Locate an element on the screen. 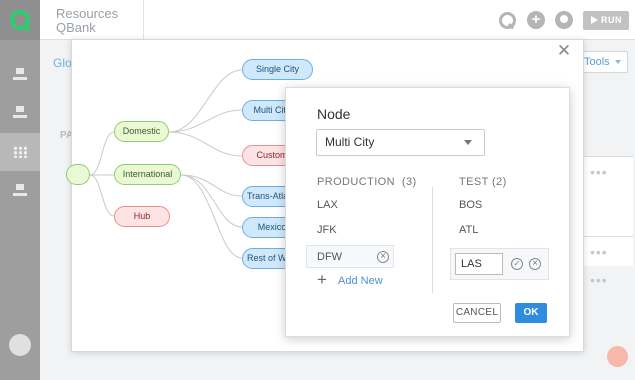 This screenshot has height=380, width=635. left-rail is located at coordinates (20, 190).